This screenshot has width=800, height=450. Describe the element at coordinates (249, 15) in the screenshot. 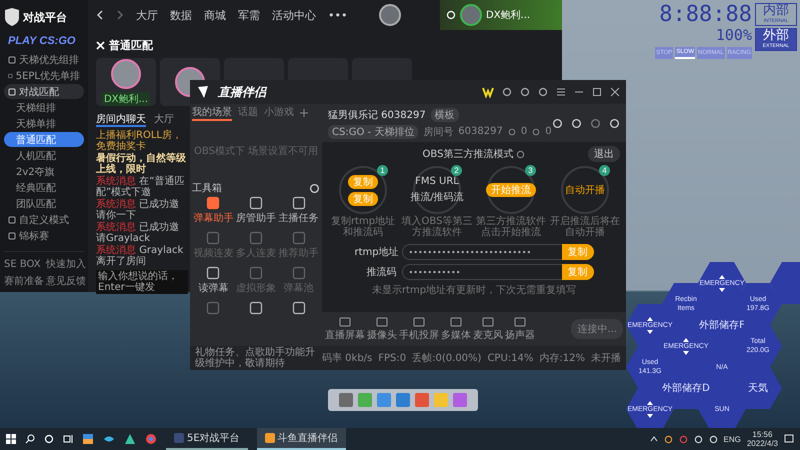

I see `nav-tab: 军需` at that location.